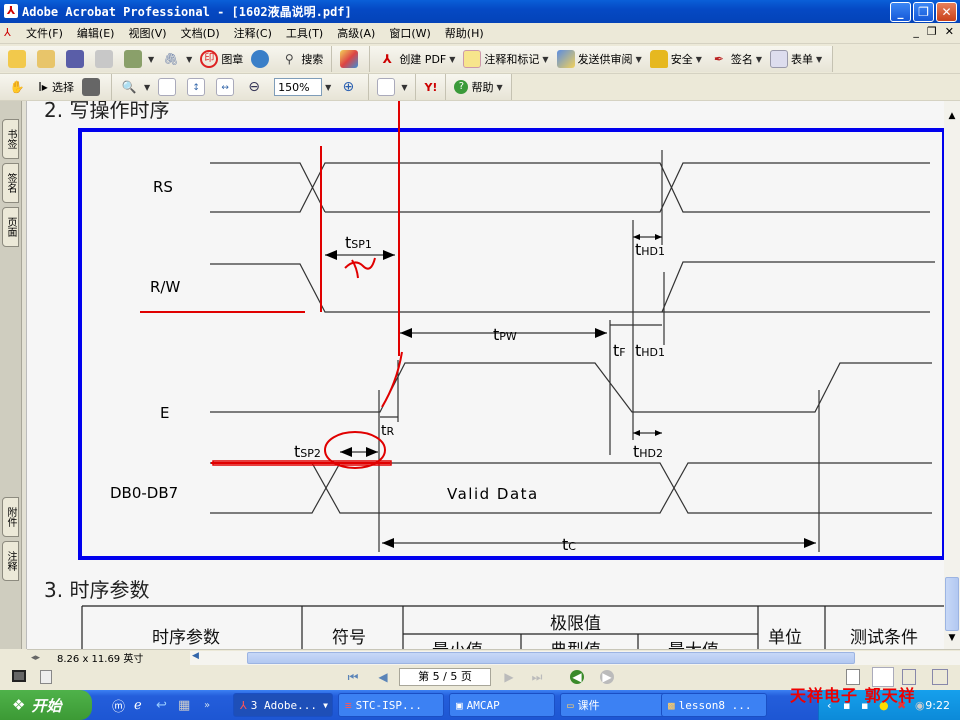 This screenshot has height=720, width=960. I want to click on quick-launch-calculator-icon: ▦, so click(184, 705).